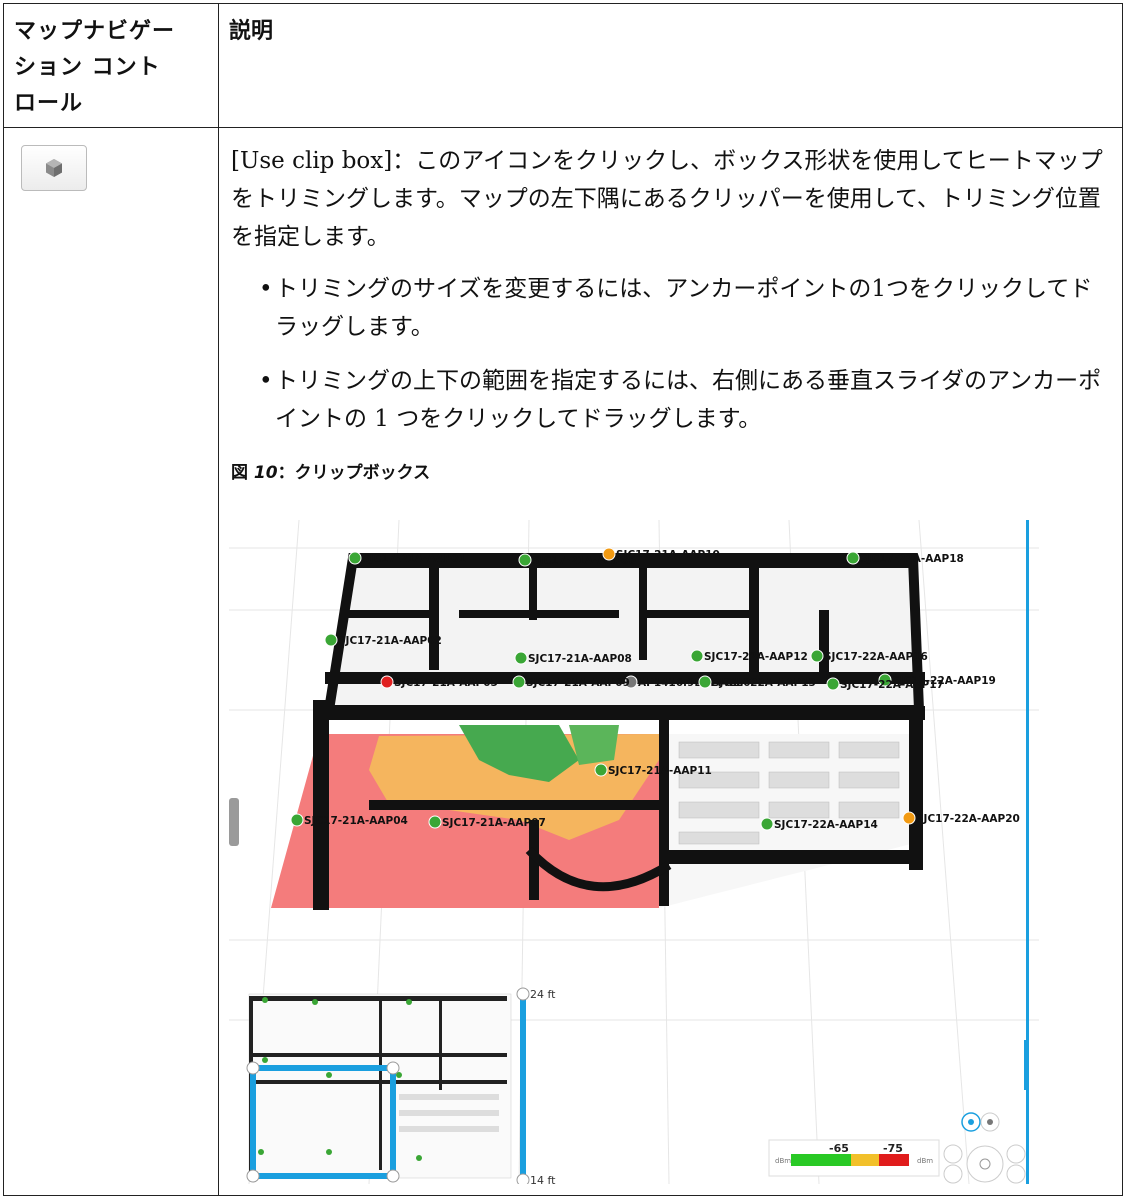  What do you see at coordinates (668, 555) in the screenshot?
I see `ap-label: SJC17-21A-AAP10` at bounding box center [668, 555].